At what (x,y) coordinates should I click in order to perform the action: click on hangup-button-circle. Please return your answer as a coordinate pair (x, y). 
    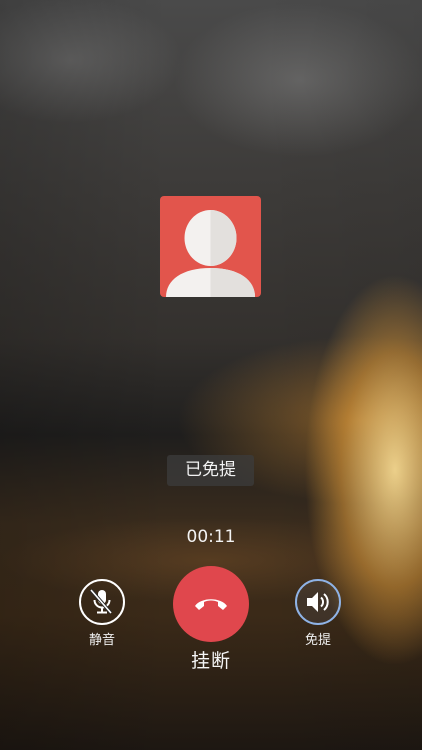
    Looking at the image, I should click on (211, 604).